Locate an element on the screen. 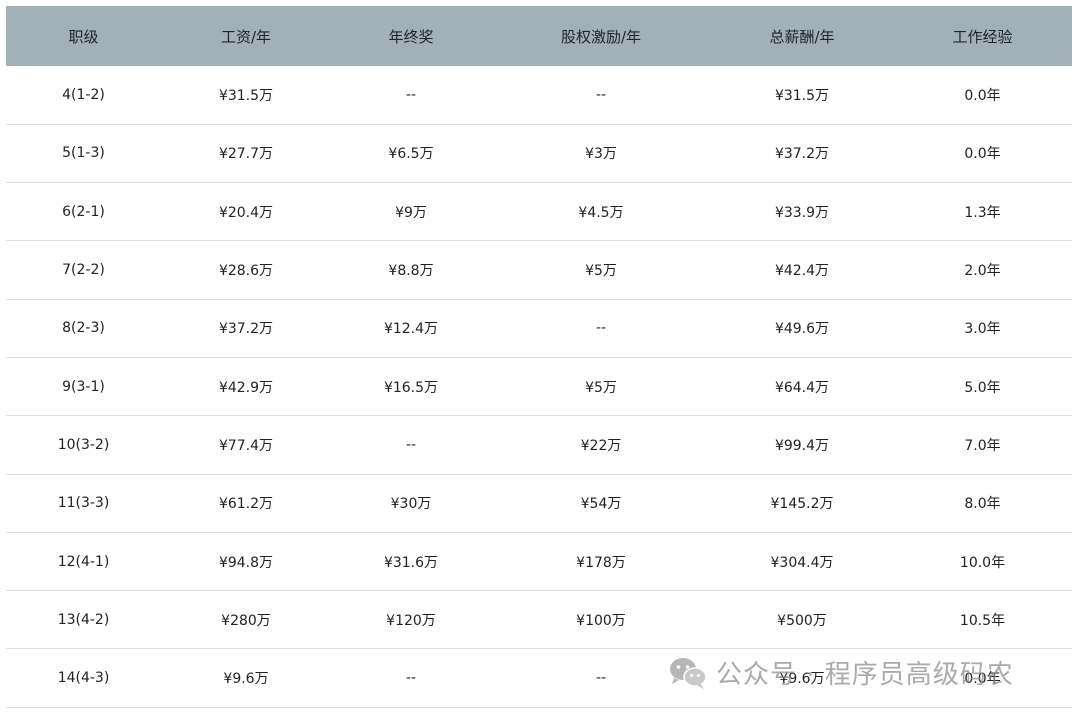 This screenshot has height=715, width=1080. cell-salary: ¥42.9万 is located at coordinates (246, 387).